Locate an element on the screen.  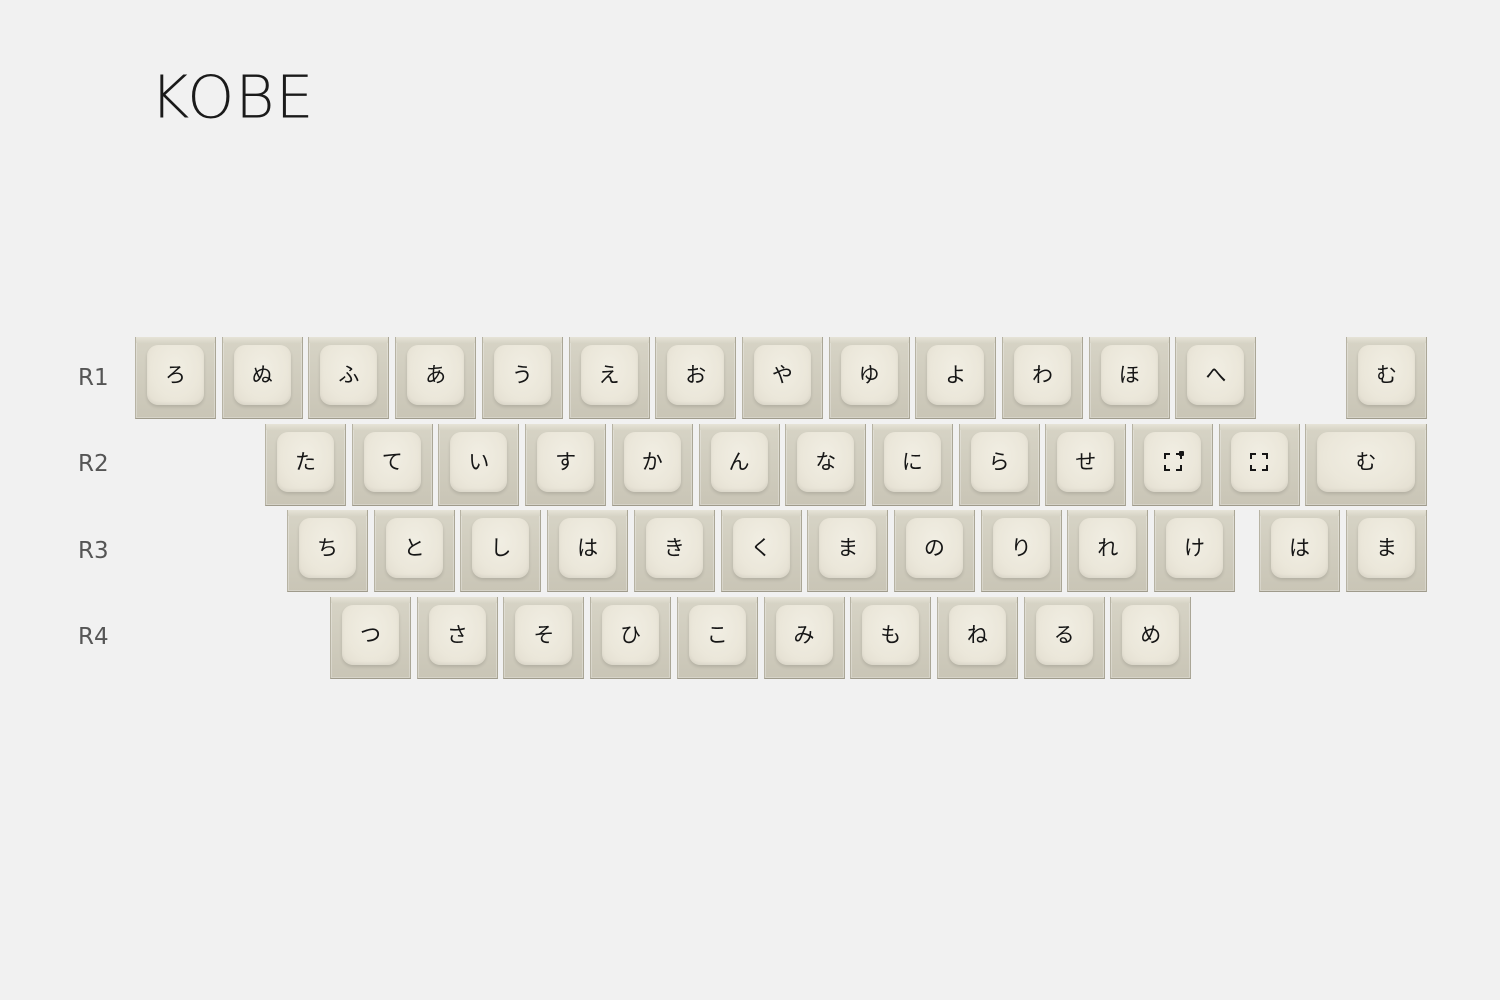
keycap-top: あ is located at coordinates (436, 375).